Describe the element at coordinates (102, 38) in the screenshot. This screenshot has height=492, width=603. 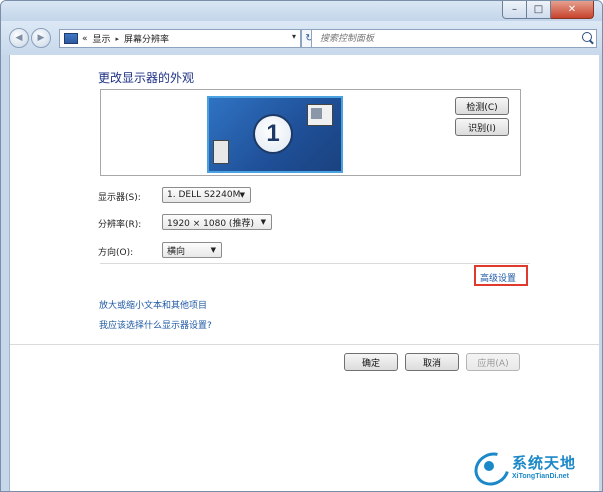
I see `breadcrumb-display: 显示` at that location.